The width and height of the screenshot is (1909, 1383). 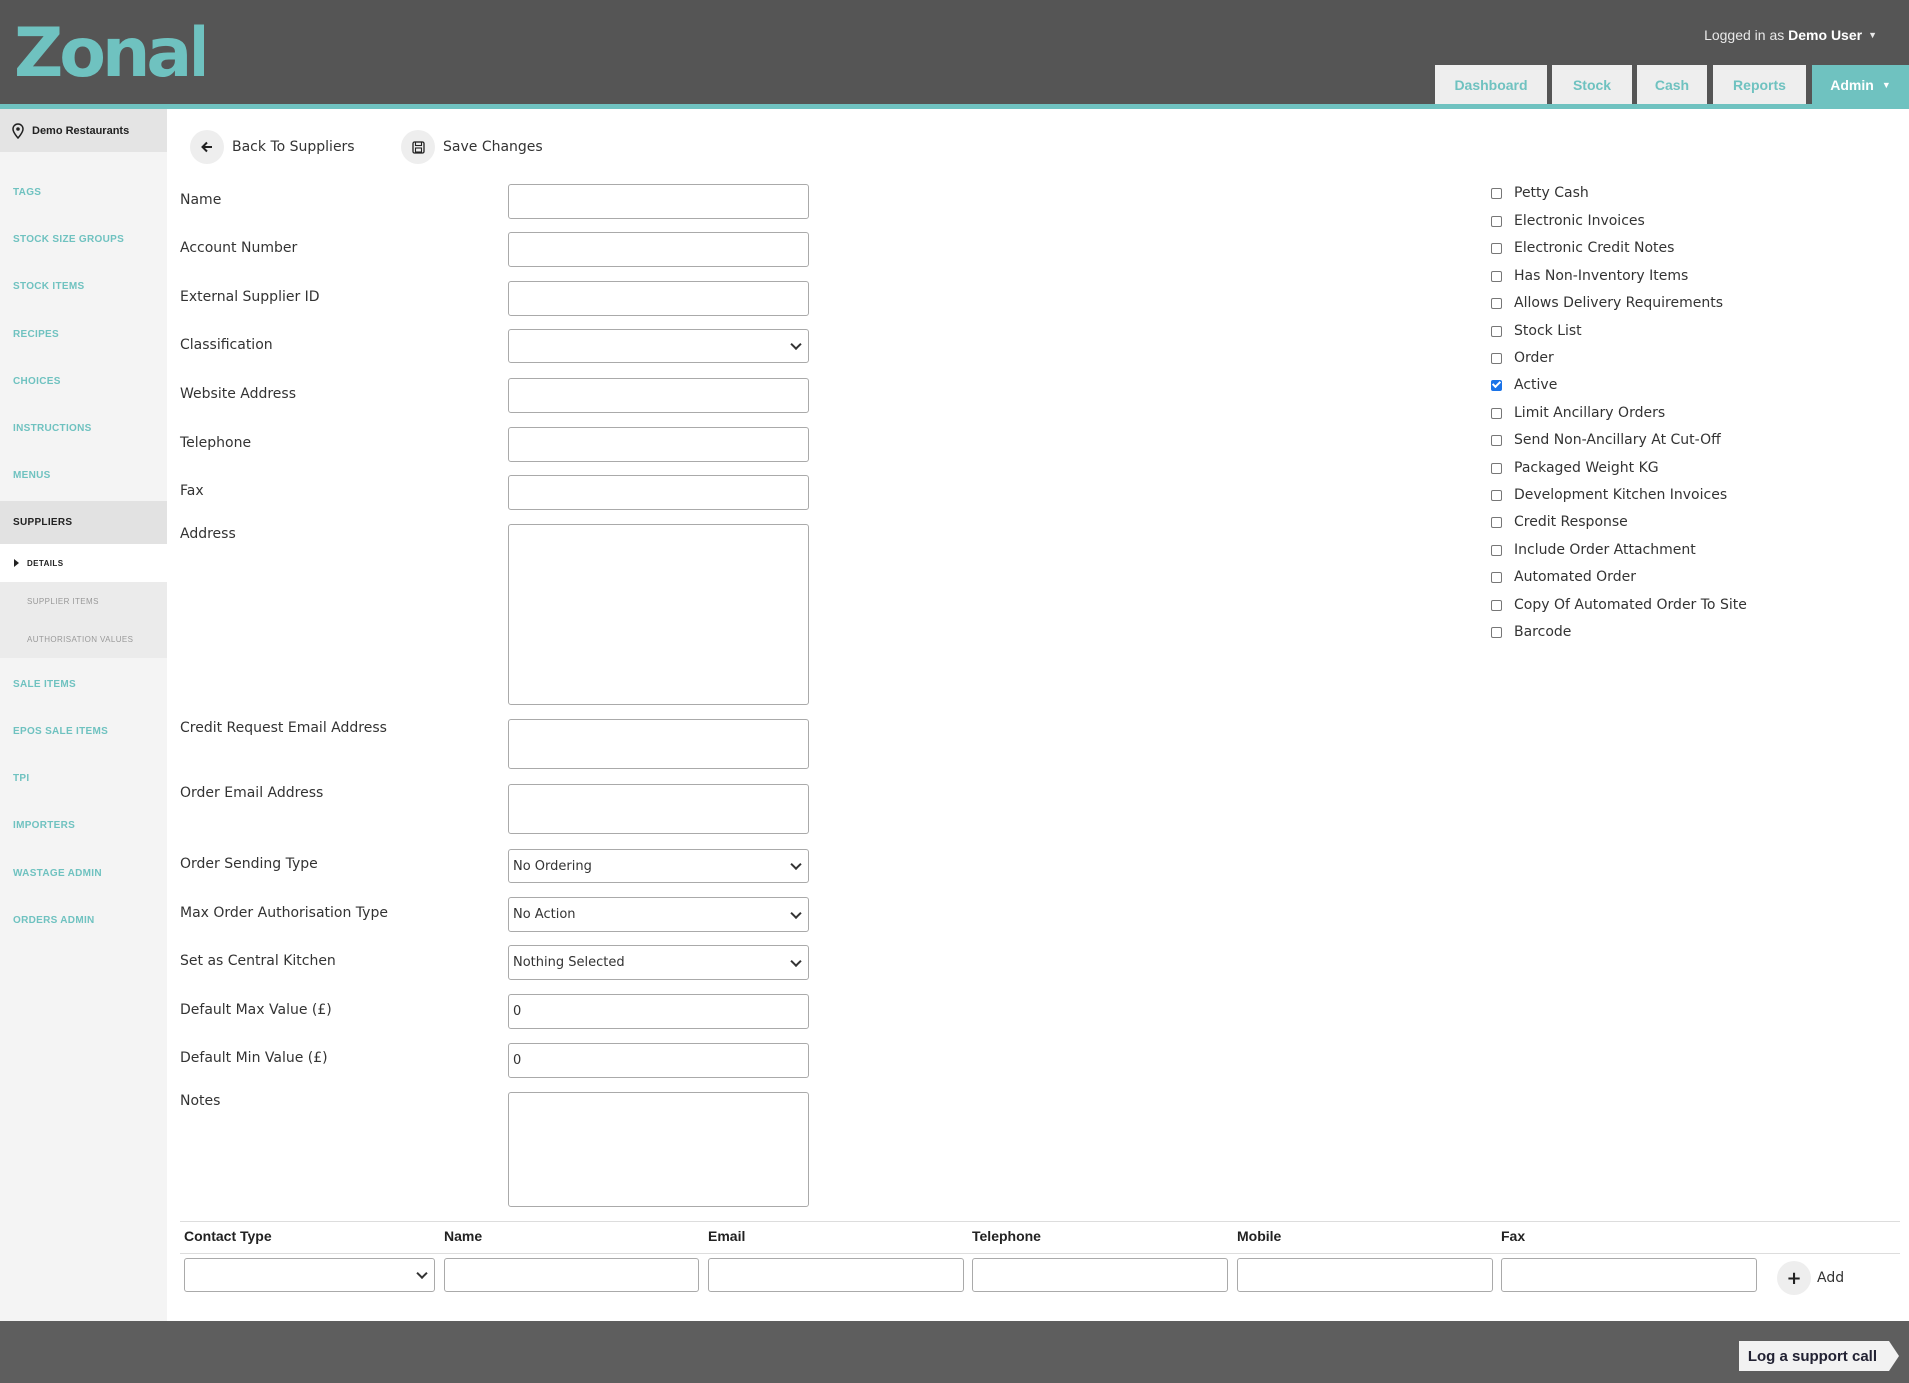 What do you see at coordinates (1860, 84) in the screenshot?
I see `nav-tab-admin: Admin ▼` at bounding box center [1860, 84].